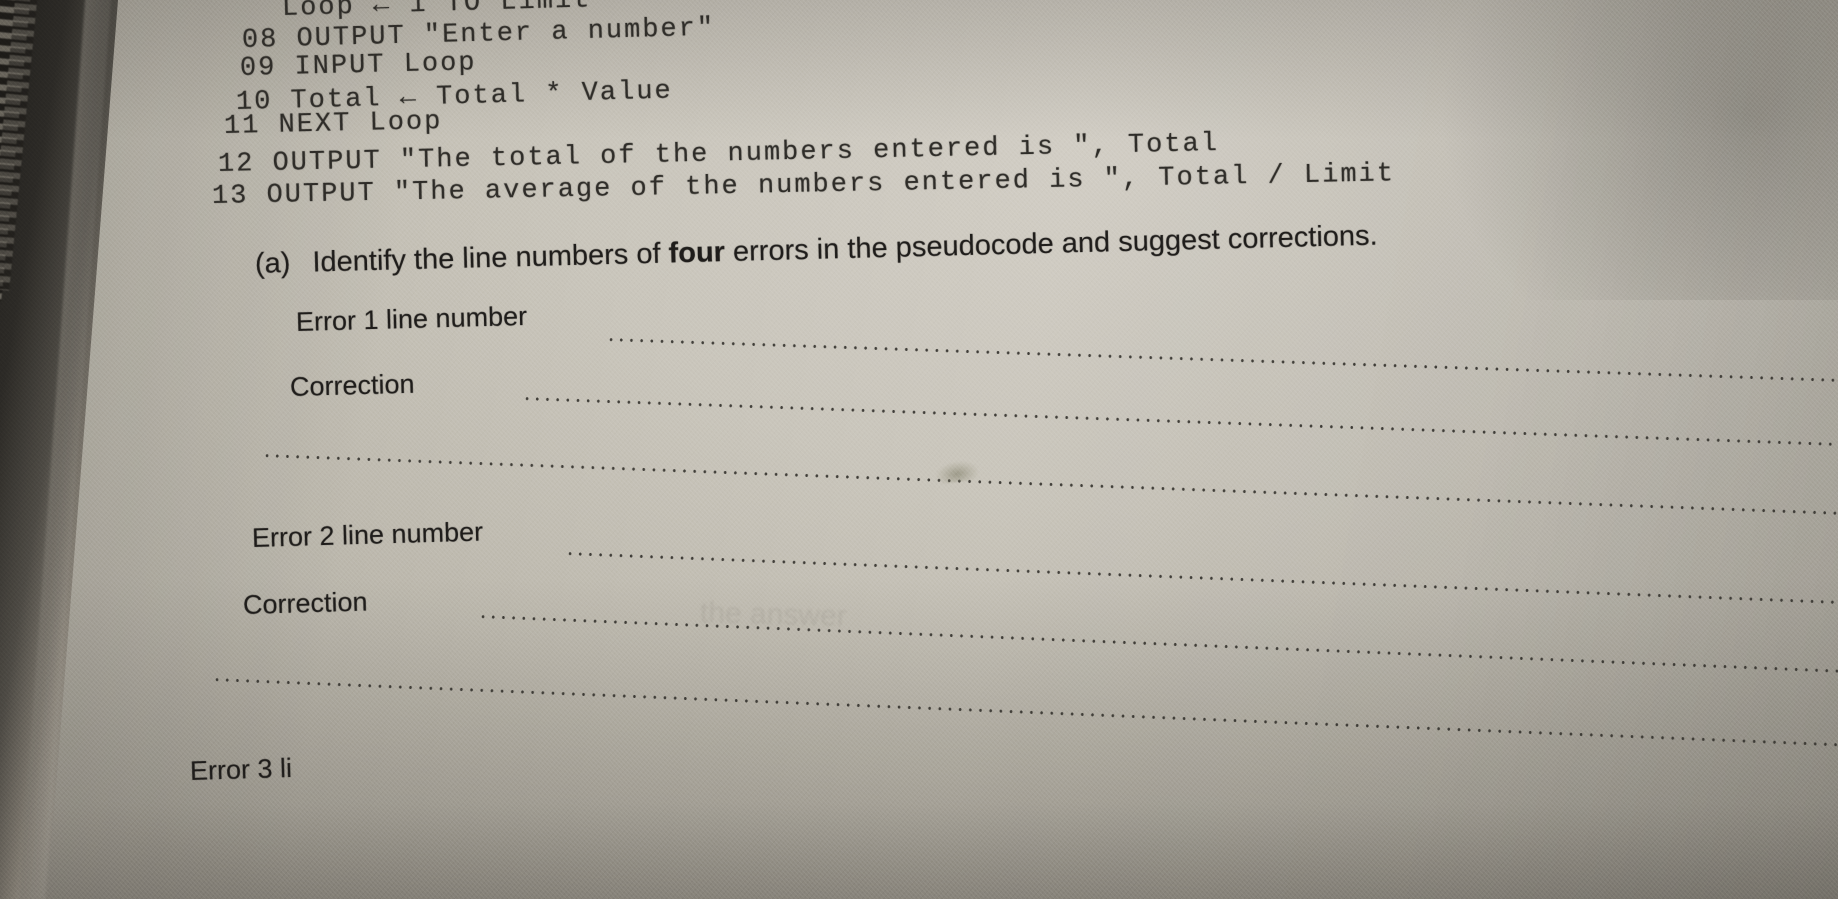  What do you see at coordinates (367, 534) in the screenshot?
I see `answer-label-error-2-line-number: Error 2 line number` at bounding box center [367, 534].